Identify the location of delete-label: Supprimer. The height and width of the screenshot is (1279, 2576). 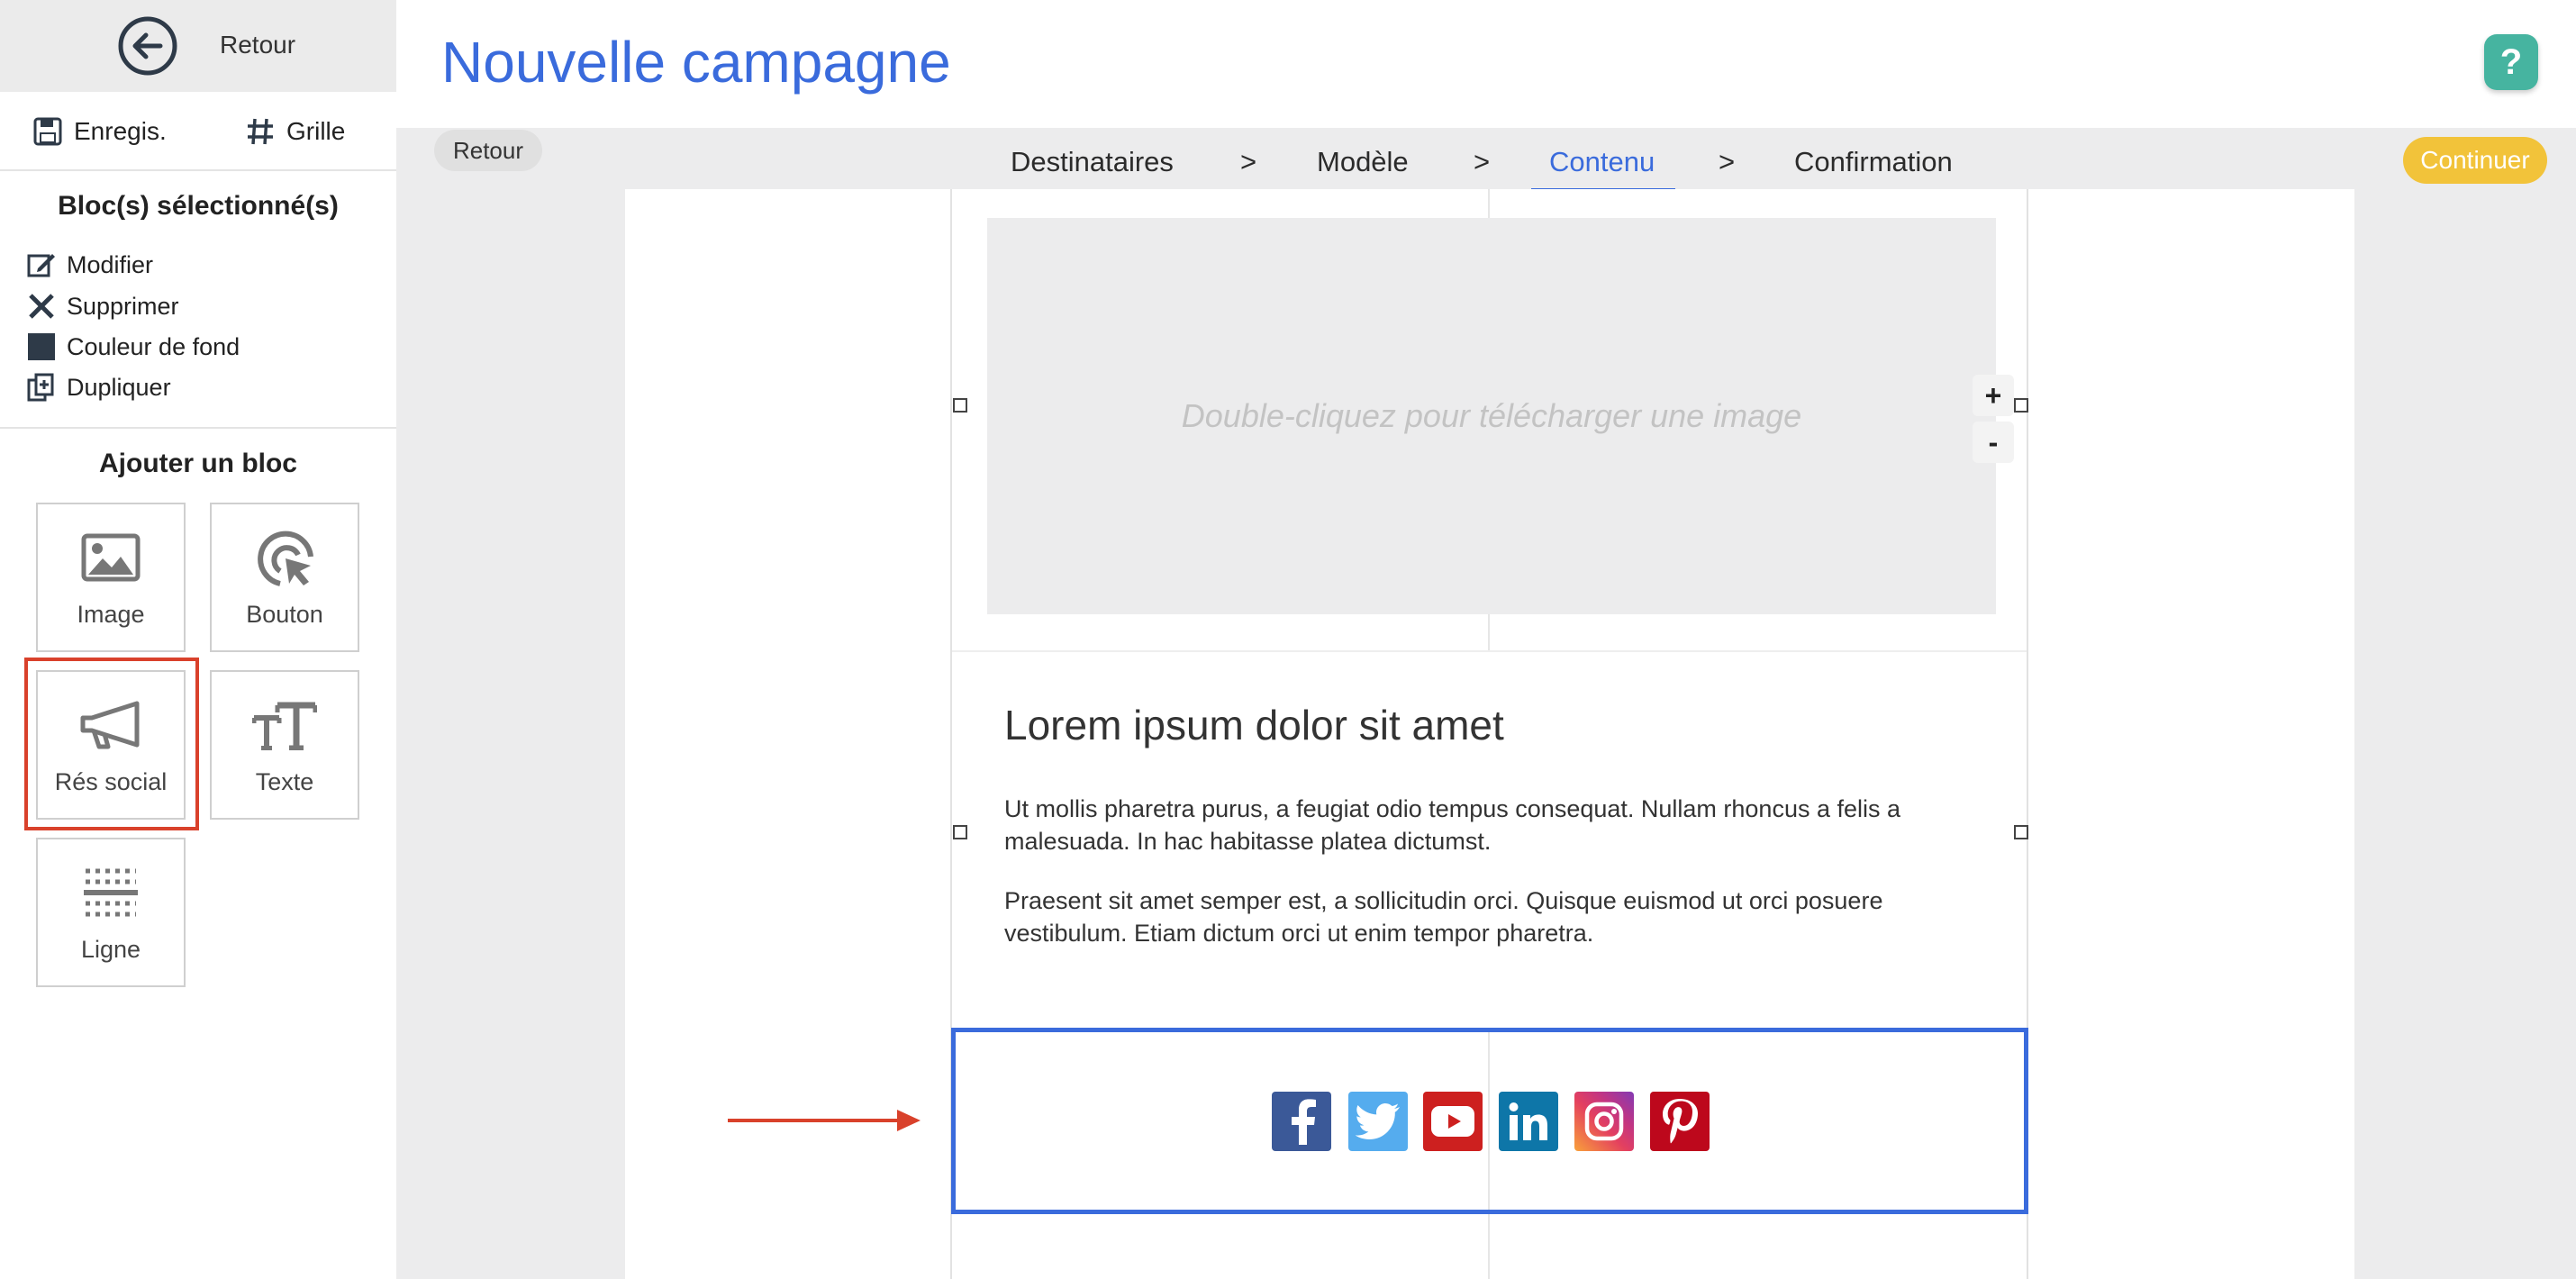
(123, 306).